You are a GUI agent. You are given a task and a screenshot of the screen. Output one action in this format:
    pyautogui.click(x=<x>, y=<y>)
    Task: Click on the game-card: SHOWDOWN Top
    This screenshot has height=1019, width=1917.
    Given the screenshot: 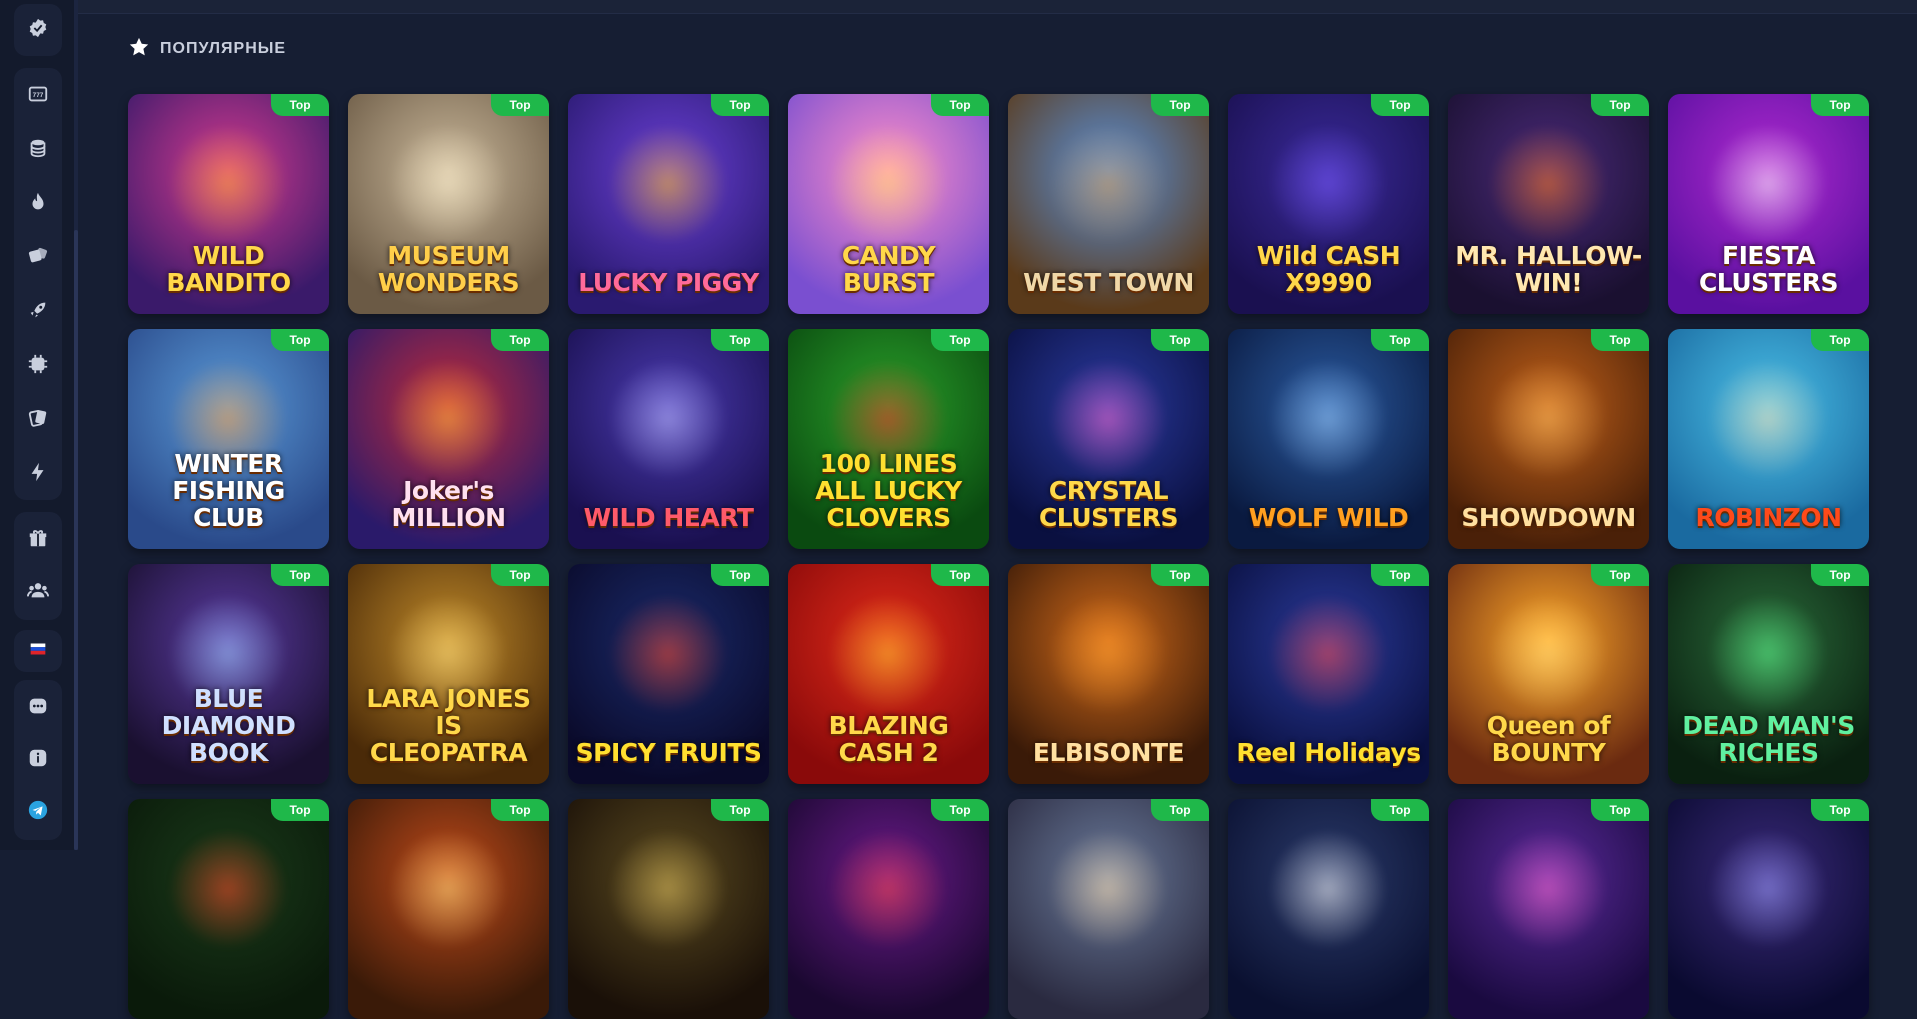 What is the action you would take?
    pyautogui.click(x=1548, y=439)
    